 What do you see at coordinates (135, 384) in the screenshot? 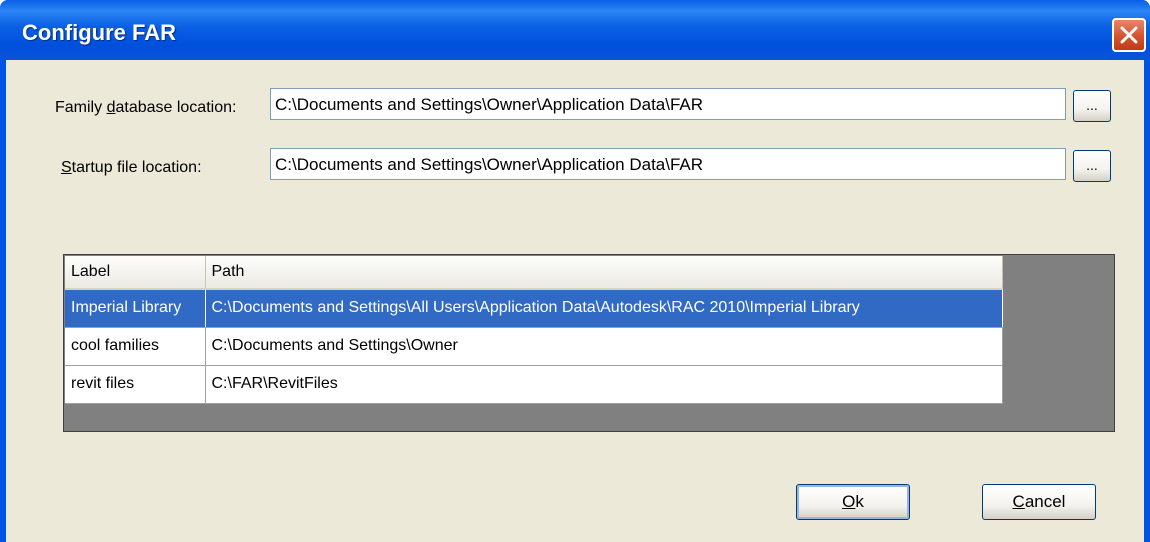
I see `row-label-cell: revit files` at bounding box center [135, 384].